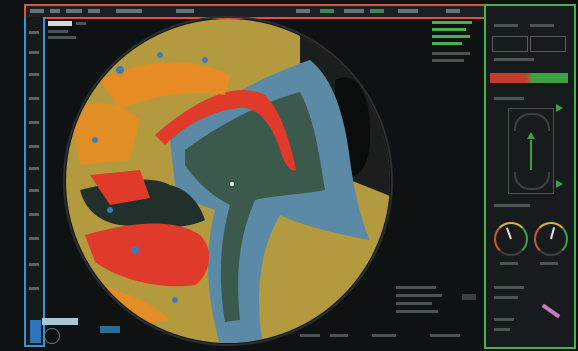 The image size is (578, 351). What do you see at coordinates (452, 22) in the screenshot?
I see `heading-readout` at bounding box center [452, 22].